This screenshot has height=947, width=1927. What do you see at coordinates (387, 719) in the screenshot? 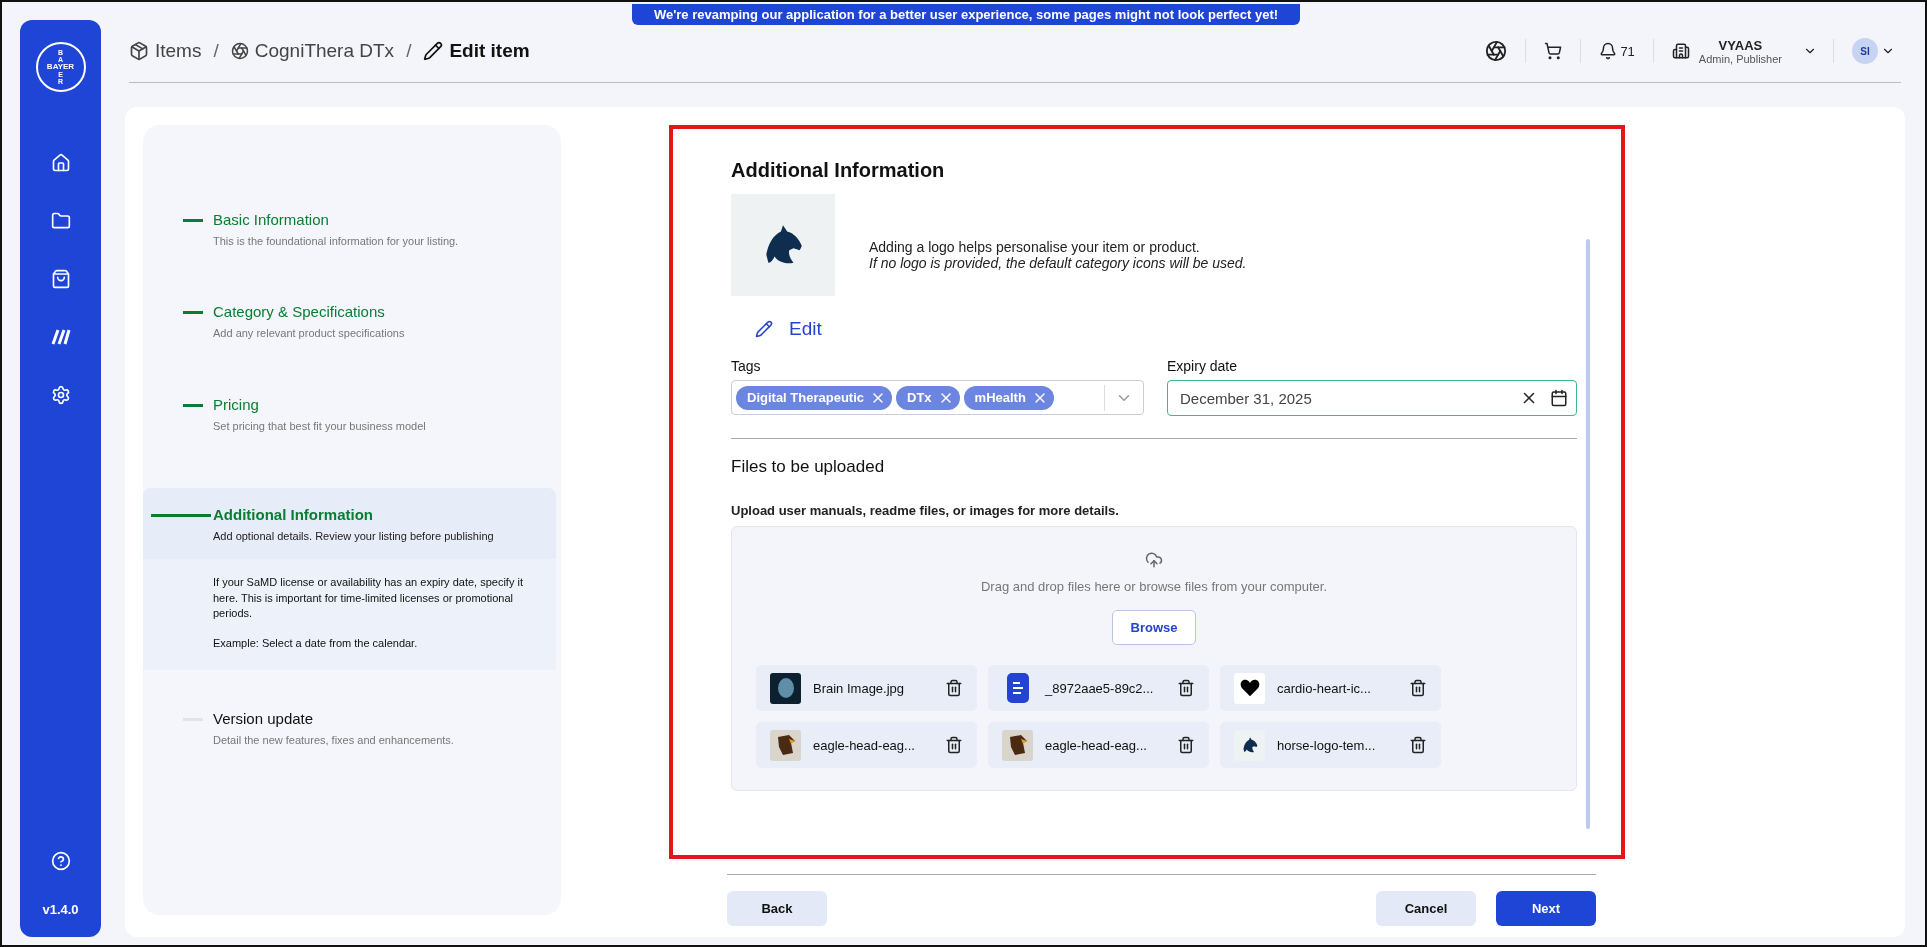
I see `step-title: Version update` at bounding box center [387, 719].